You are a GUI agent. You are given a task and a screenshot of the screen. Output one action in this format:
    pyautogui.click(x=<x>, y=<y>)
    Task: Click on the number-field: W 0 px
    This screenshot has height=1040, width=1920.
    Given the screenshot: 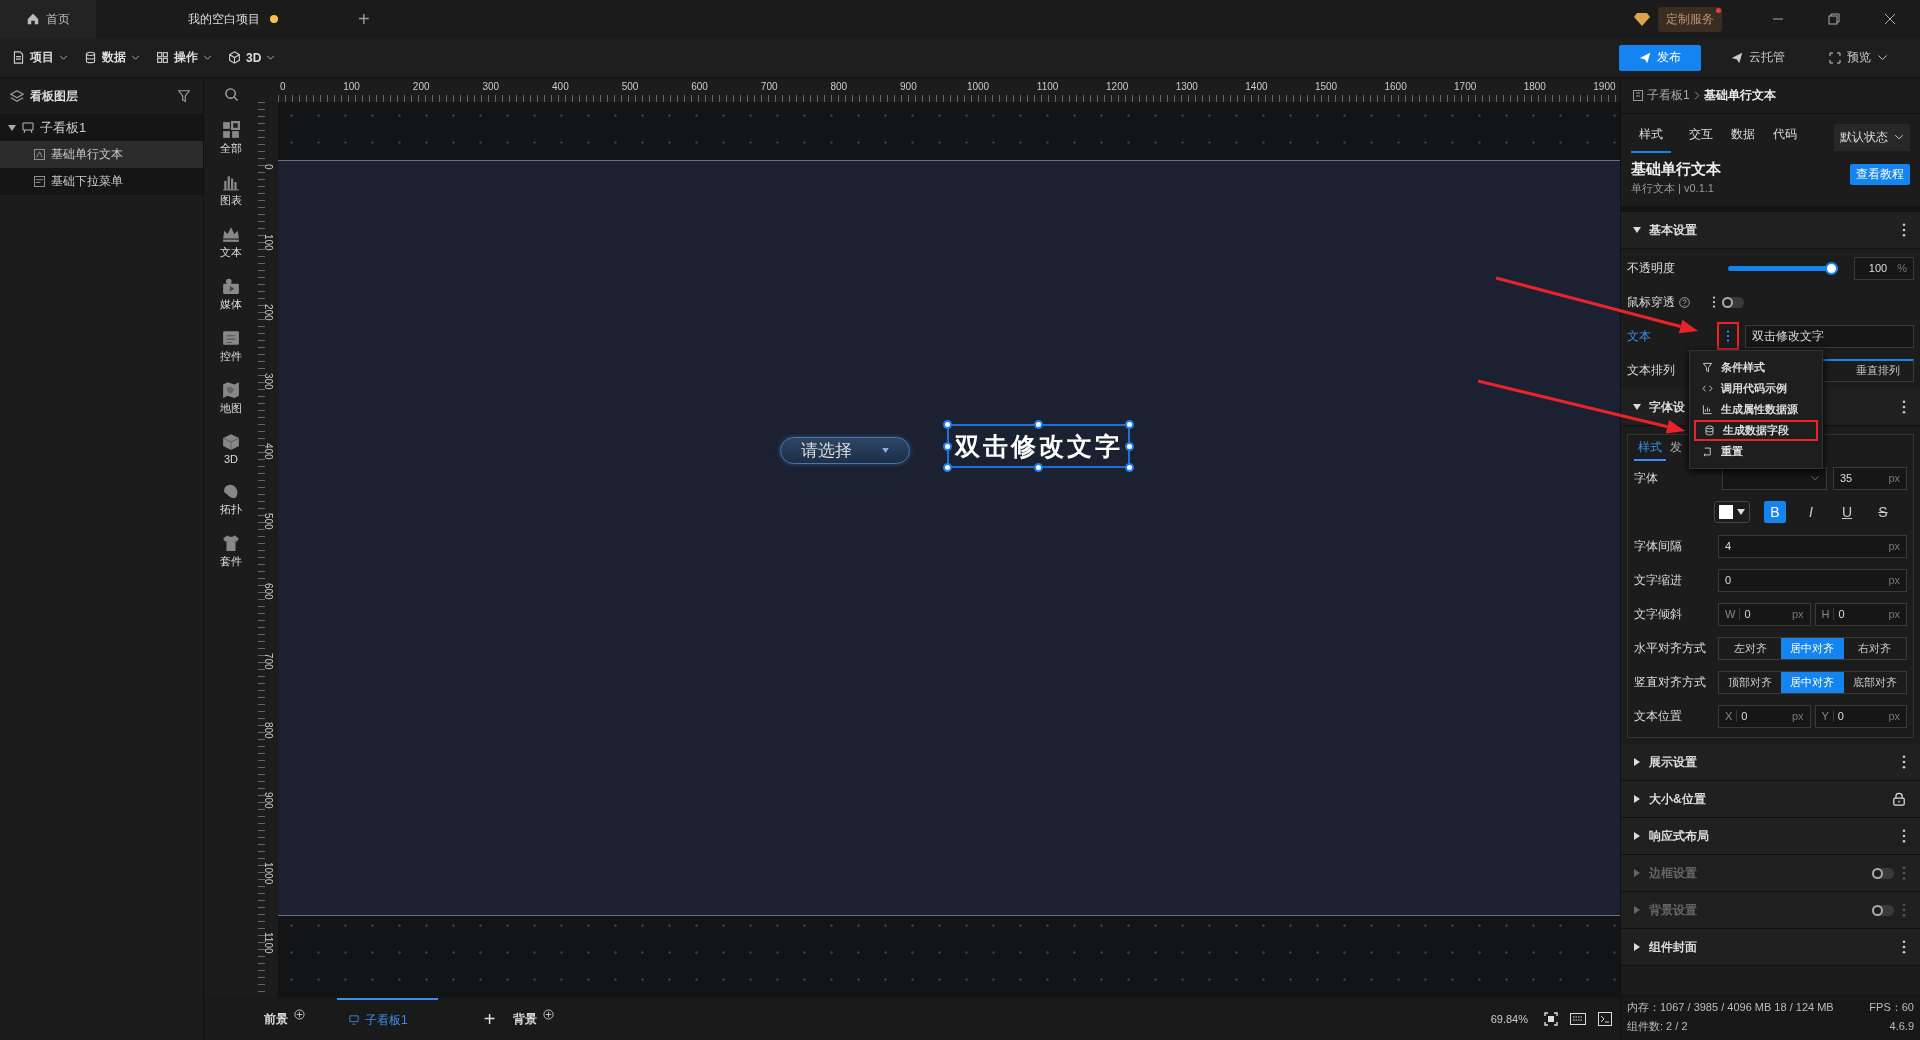 What is the action you would take?
    pyautogui.click(x=1764, y=614)
    